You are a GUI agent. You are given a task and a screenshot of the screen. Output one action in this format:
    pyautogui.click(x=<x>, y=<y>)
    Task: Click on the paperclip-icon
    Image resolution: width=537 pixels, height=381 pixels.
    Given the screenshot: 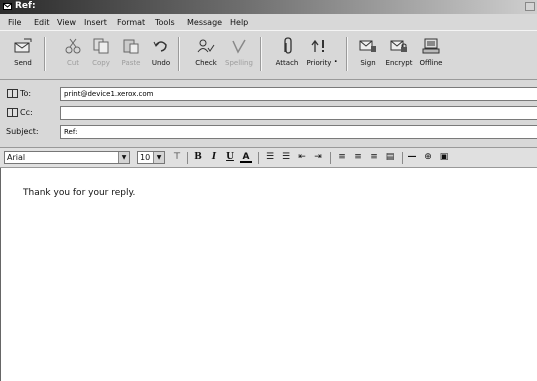 What is the action you would take?
    pyautogui.click(x=288, y=45)
    